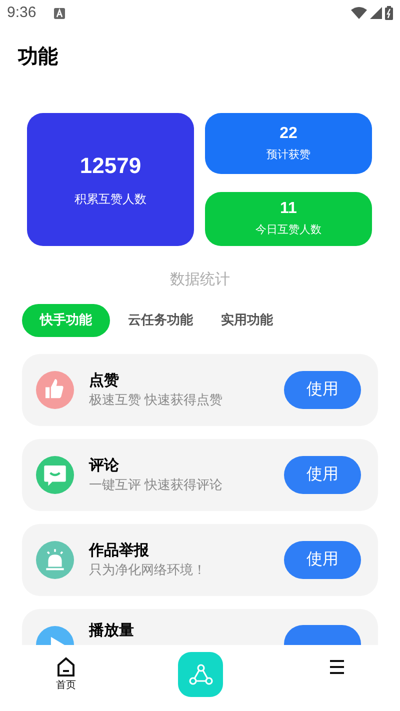 This screenshot has width=400, height=711. Describe the element at coordinates (389, 13) in the screenshot. I see `battery-icon` at that location.